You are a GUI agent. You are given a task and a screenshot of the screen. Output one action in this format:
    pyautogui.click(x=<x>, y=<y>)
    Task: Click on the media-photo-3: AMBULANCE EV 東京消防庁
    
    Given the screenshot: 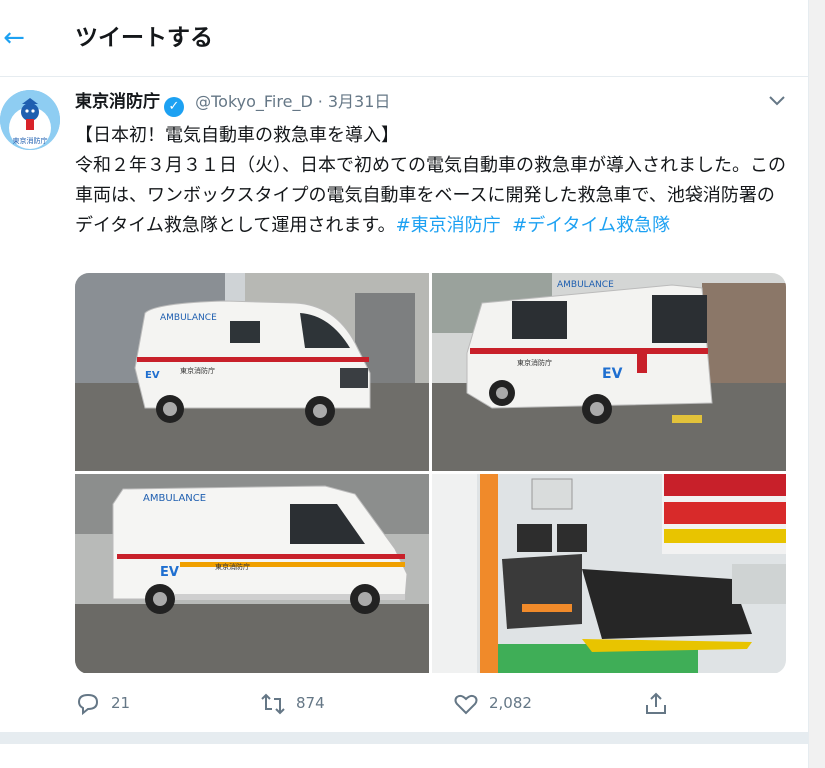 What is the action you would take?
    pyautogui.click(x=252, y=573)
    